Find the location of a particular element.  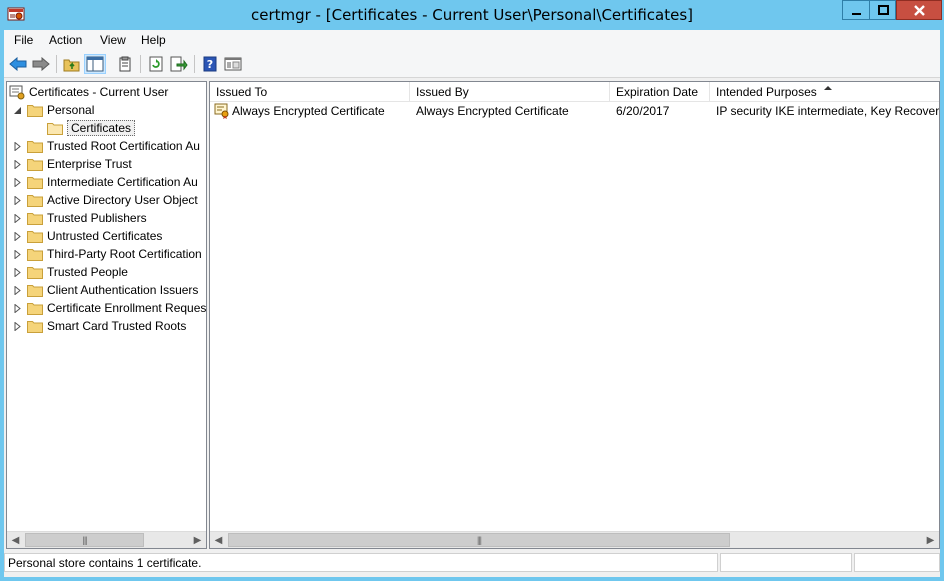

properties-icon is located at coordinates (125, 64).